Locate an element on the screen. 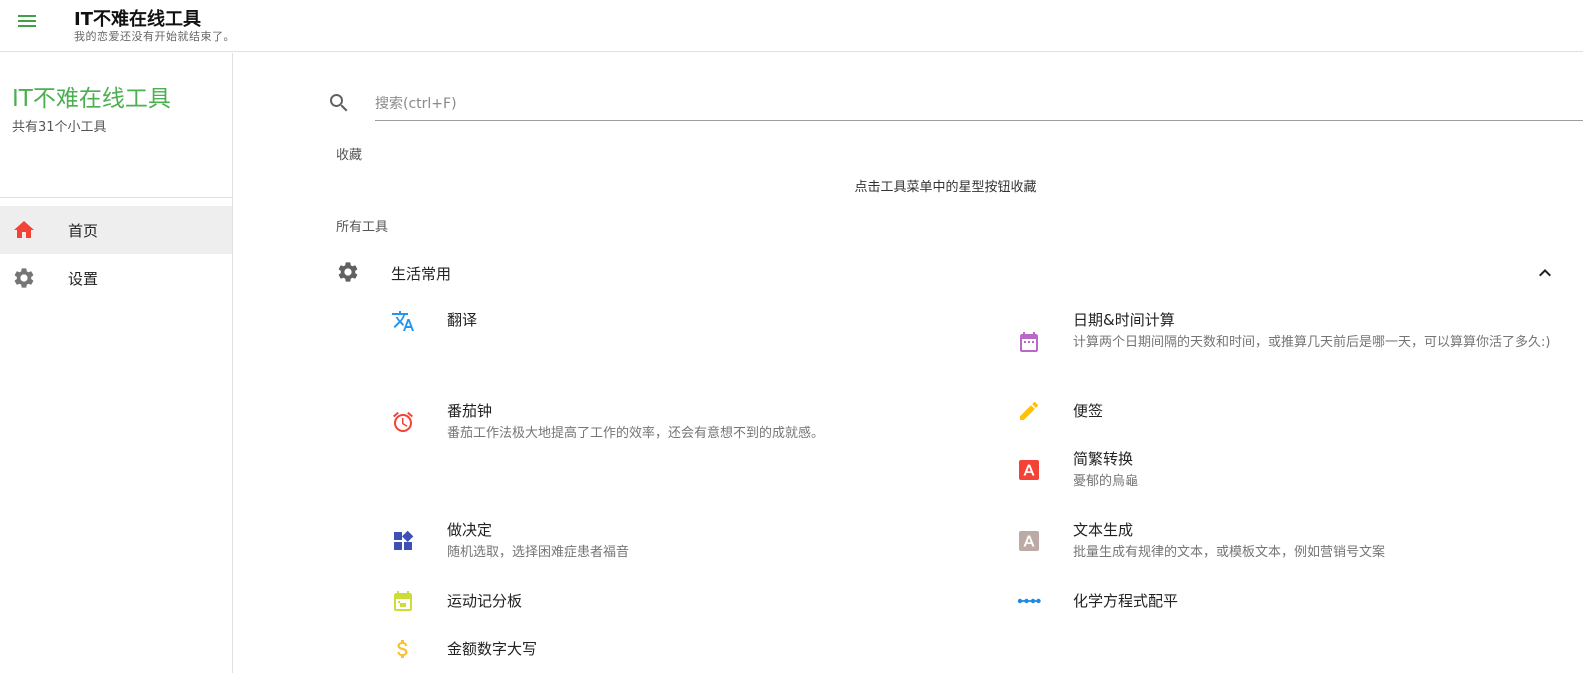 The height and width of the screenshot is (673, 1583). molecule-chain-icon is located at coordinates (1029, 601).